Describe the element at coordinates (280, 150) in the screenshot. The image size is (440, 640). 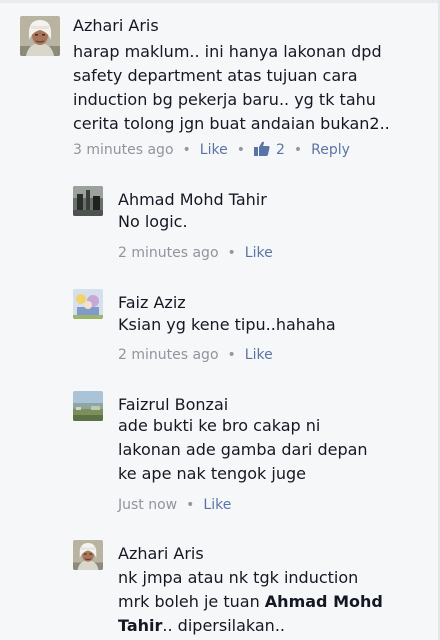
I see `like-count-value: 2` at that location.